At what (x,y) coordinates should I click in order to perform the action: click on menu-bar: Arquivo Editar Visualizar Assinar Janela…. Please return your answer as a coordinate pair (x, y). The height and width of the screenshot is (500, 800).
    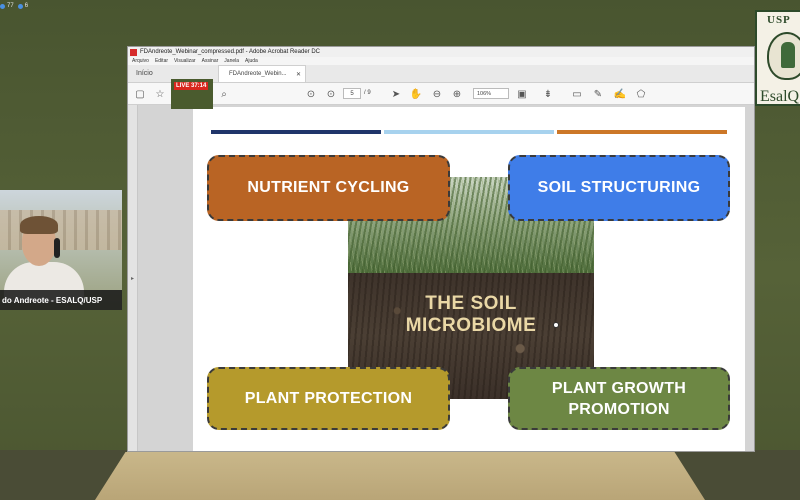
    Looking at the image, I should click on (441, 61).